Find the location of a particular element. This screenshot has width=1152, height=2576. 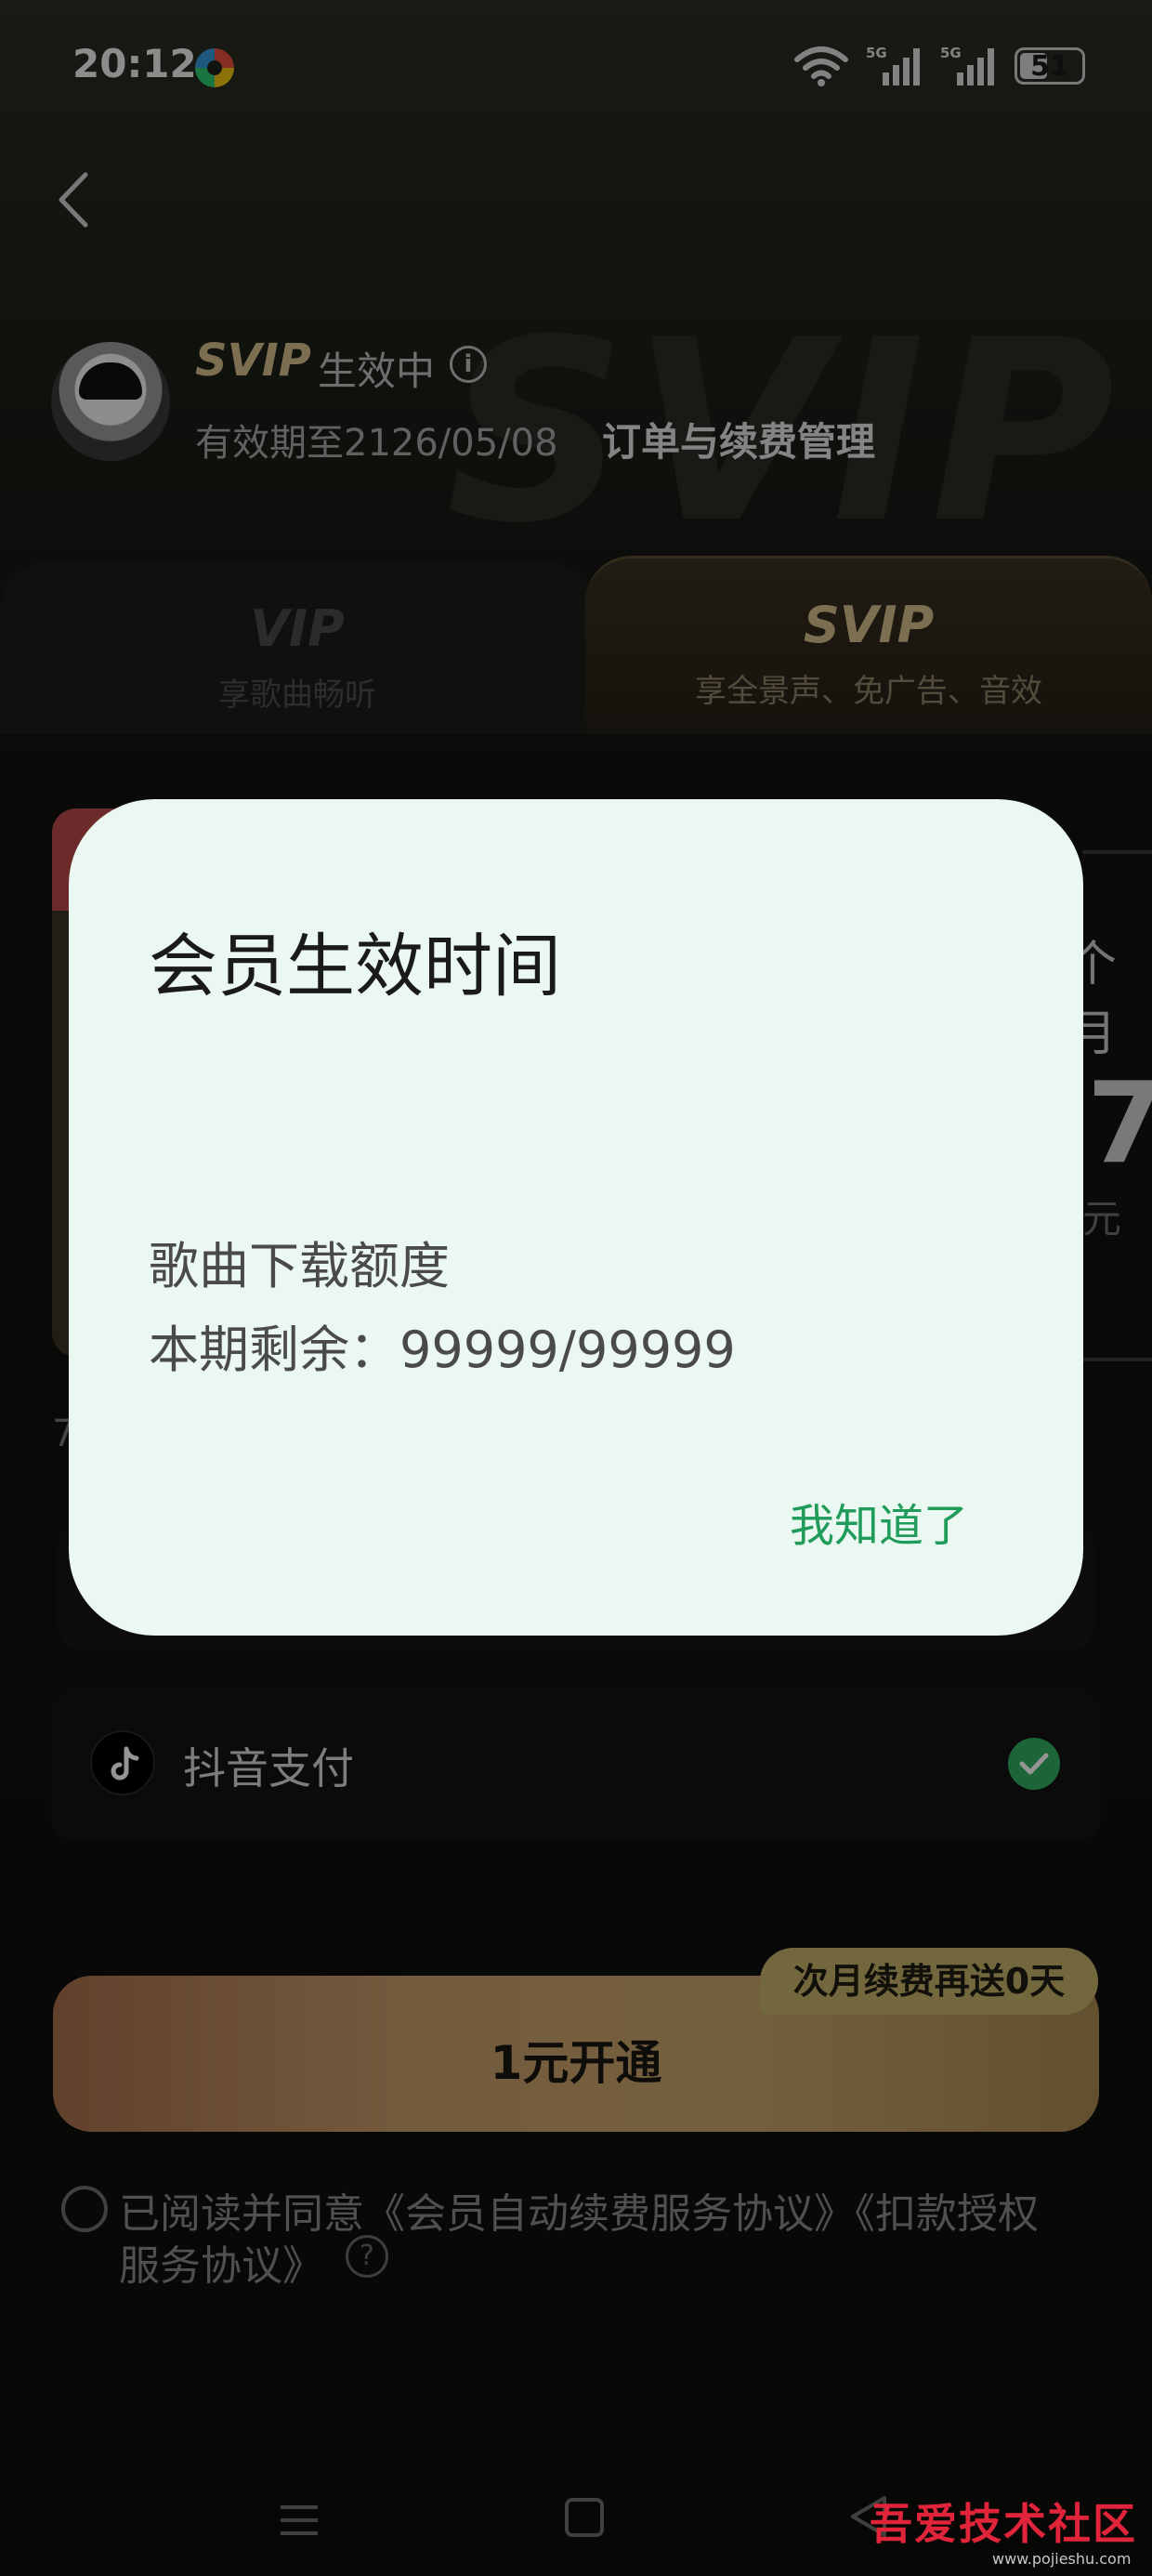

dialog-confirm-button: 我知道了 is located at coordinates (879, 1521).